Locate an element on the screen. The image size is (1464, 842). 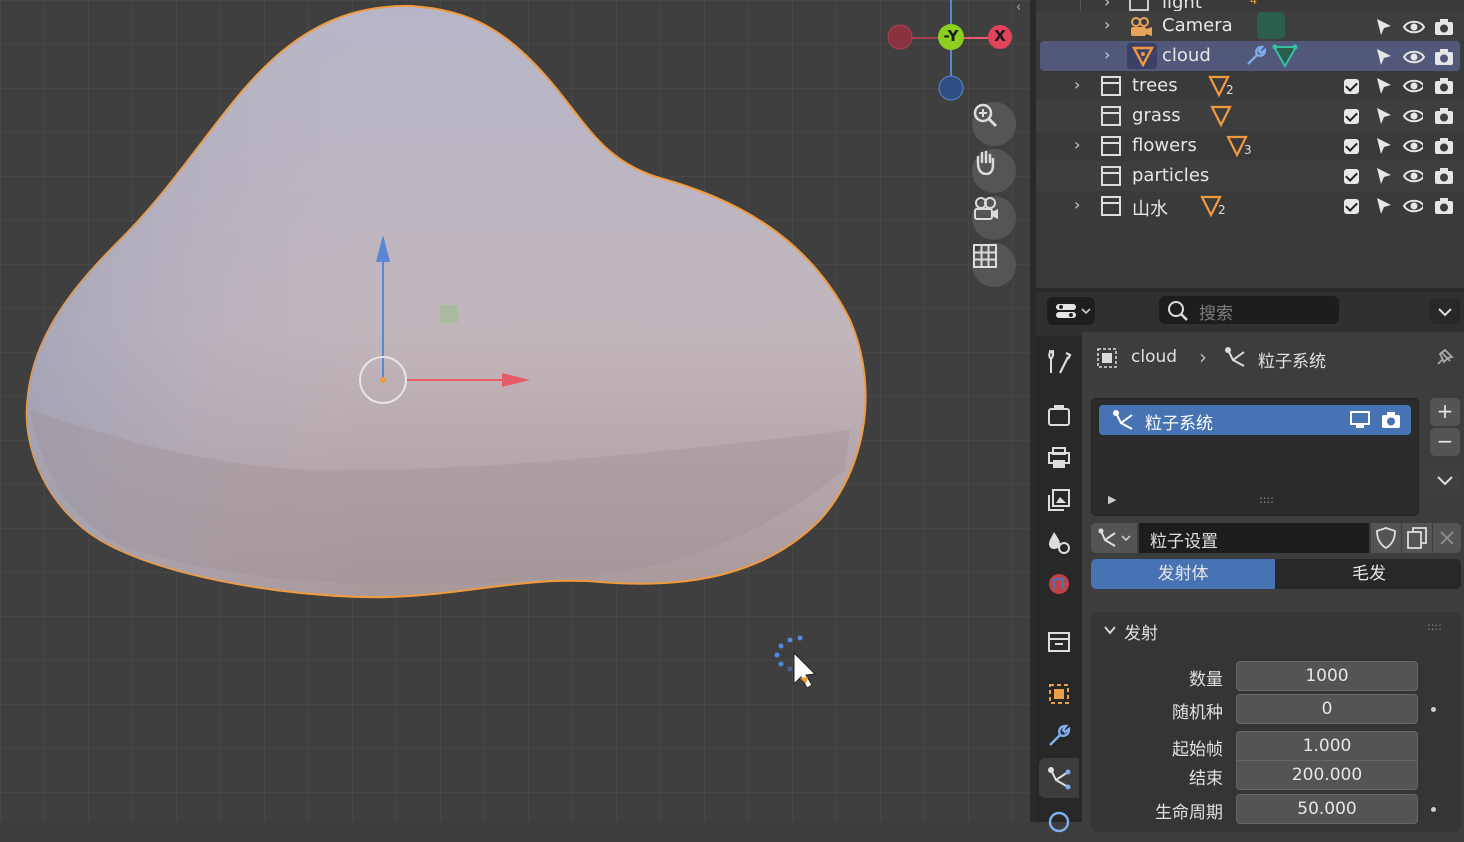
outliner-row-particles: particles is located at coordinates (1250, 176).